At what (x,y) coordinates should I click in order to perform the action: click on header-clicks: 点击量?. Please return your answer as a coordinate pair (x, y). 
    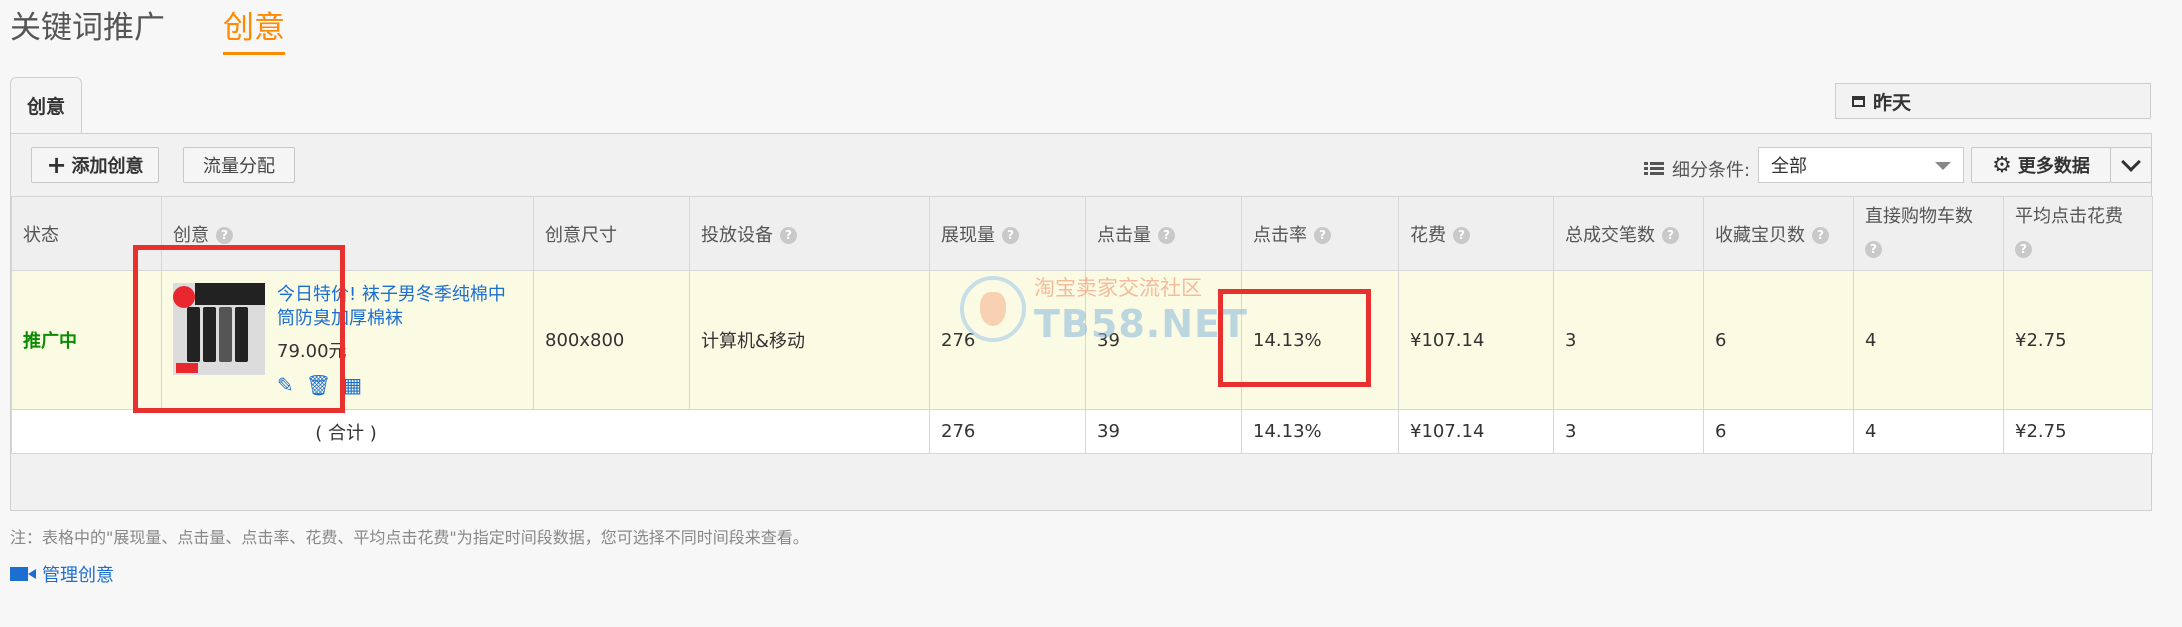
    Looking at the image, I should click on (1163, 233).